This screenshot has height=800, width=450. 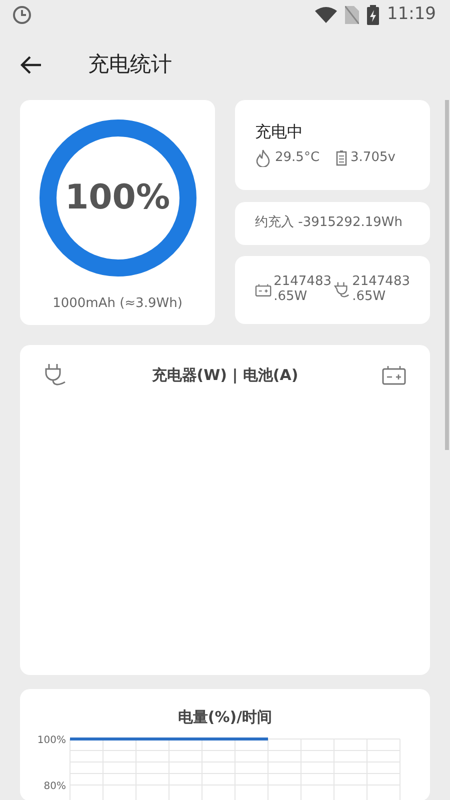 What do you see at coordinates (225, 375) in the screenshot?
I see `chart-title: 充电器(W) | 电池(A)` at bounding box center [225, 375].